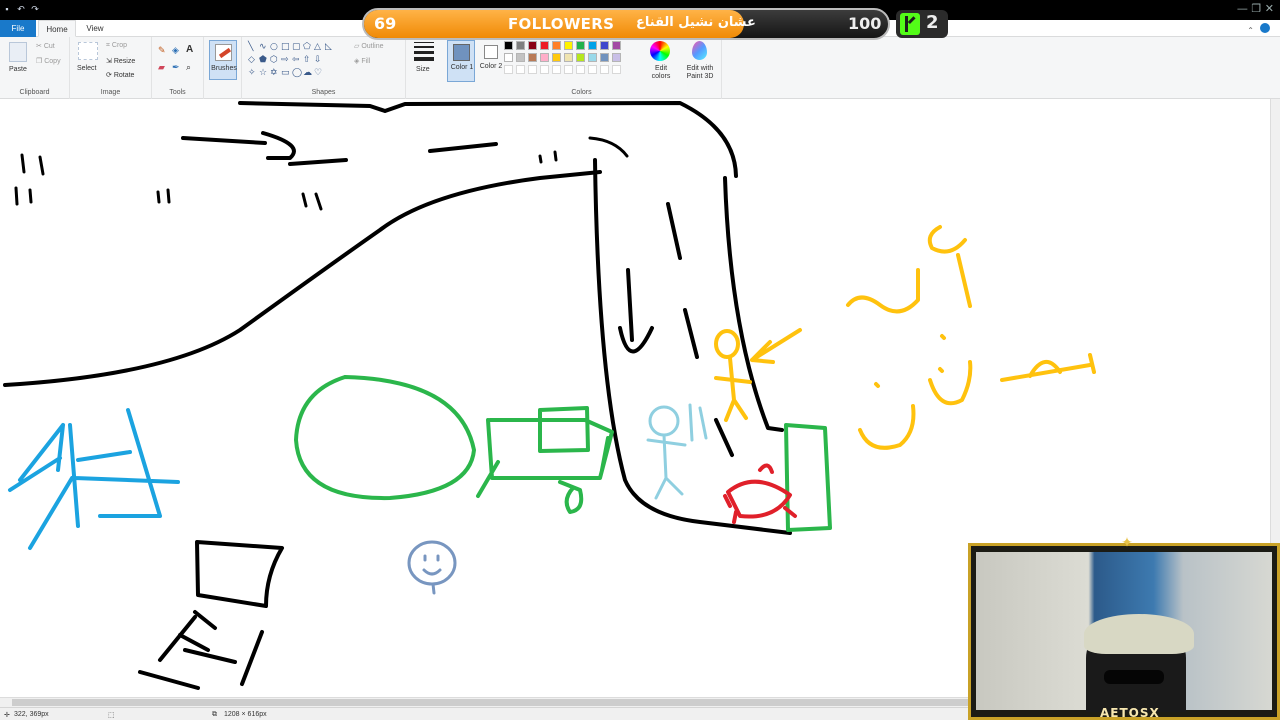  Describe the element at coordinates (285, 73) in the screenshot. I see `callout-rect-shape-icon: ▭` at that location.